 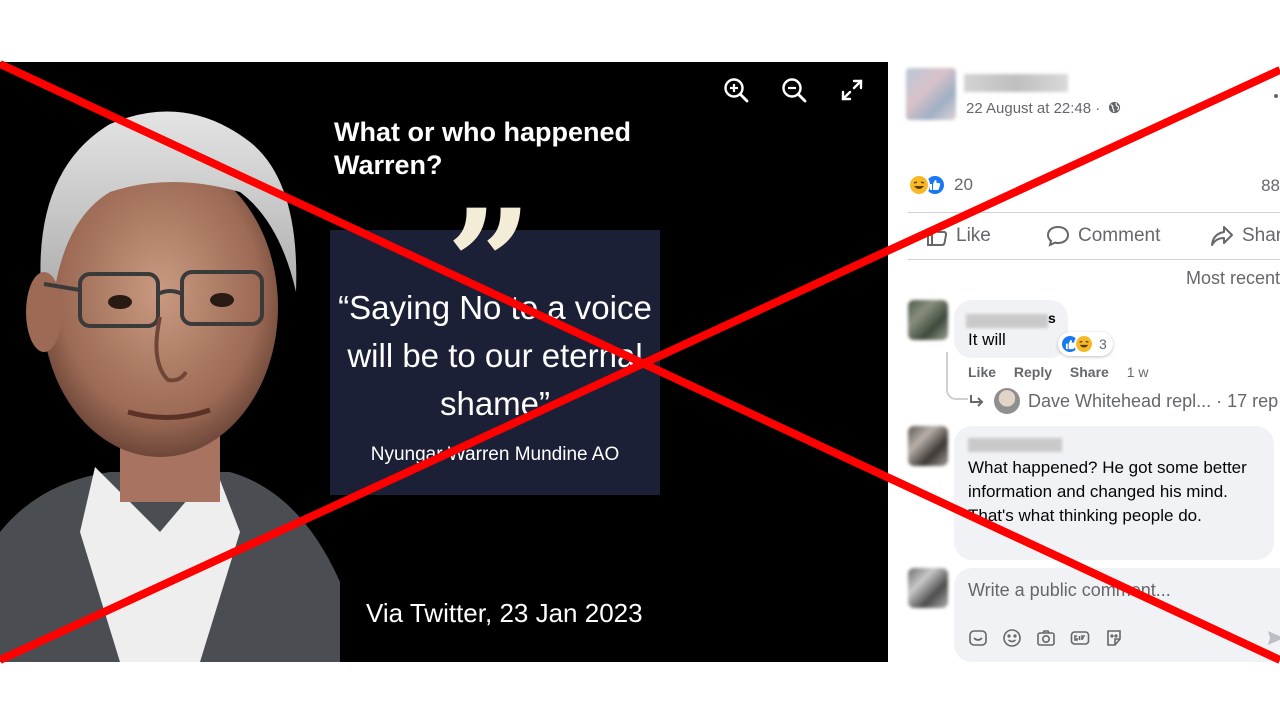 I want to click on comment-sort-dropdown: Most recent, so click(x=1233, y=278).